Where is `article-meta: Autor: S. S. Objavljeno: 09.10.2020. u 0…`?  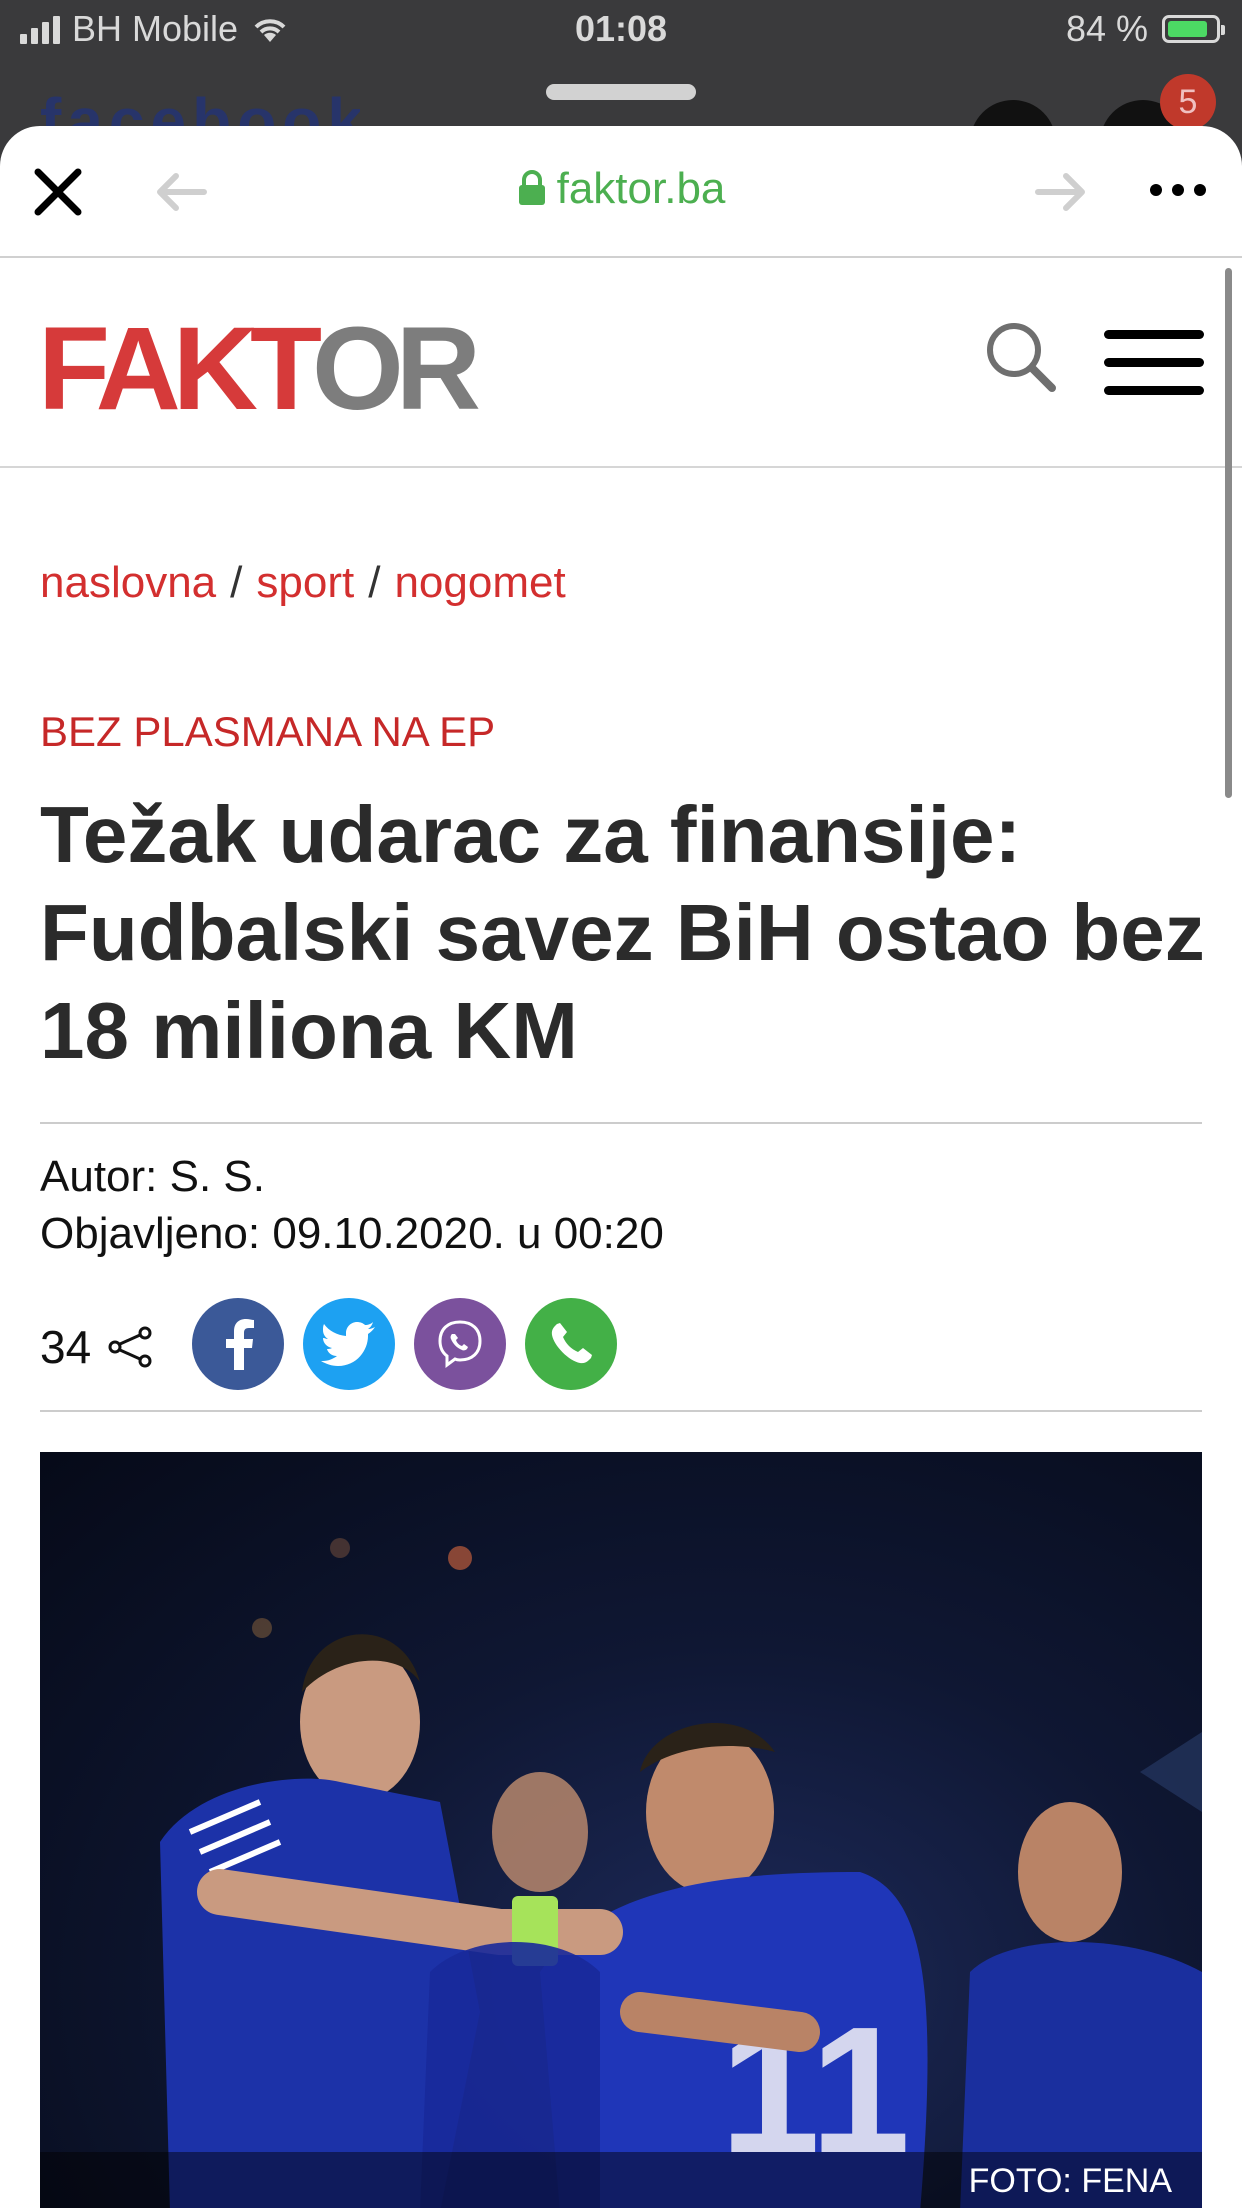 article-meta: Autor: S. S. Objavljeno: 09.10.2020. u 0… is located at coordinates (352, 1205).